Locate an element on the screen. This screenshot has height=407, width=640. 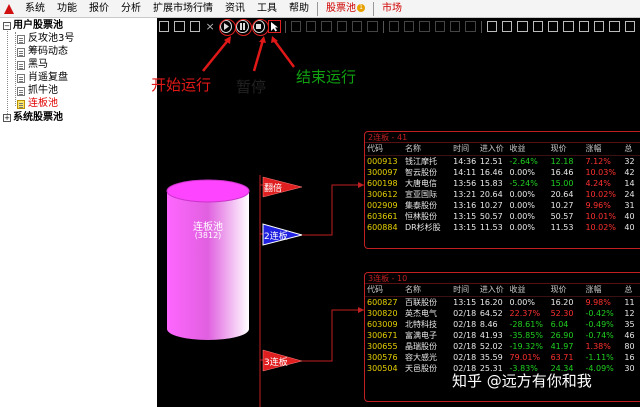
start-run-button is located at coordinates (228, 27).